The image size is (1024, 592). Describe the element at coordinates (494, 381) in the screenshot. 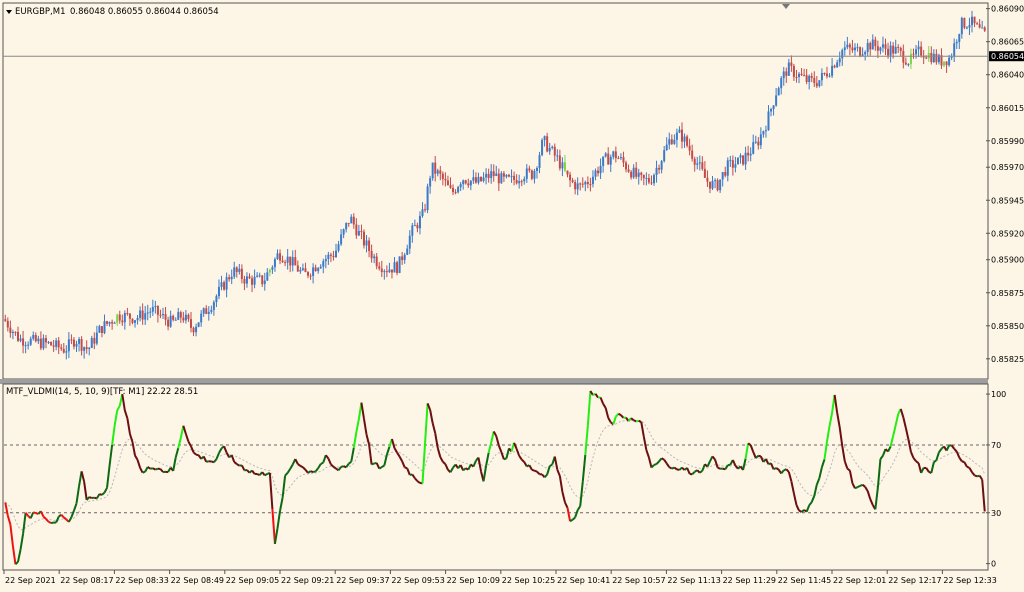

I see `panel-separator` at that location.